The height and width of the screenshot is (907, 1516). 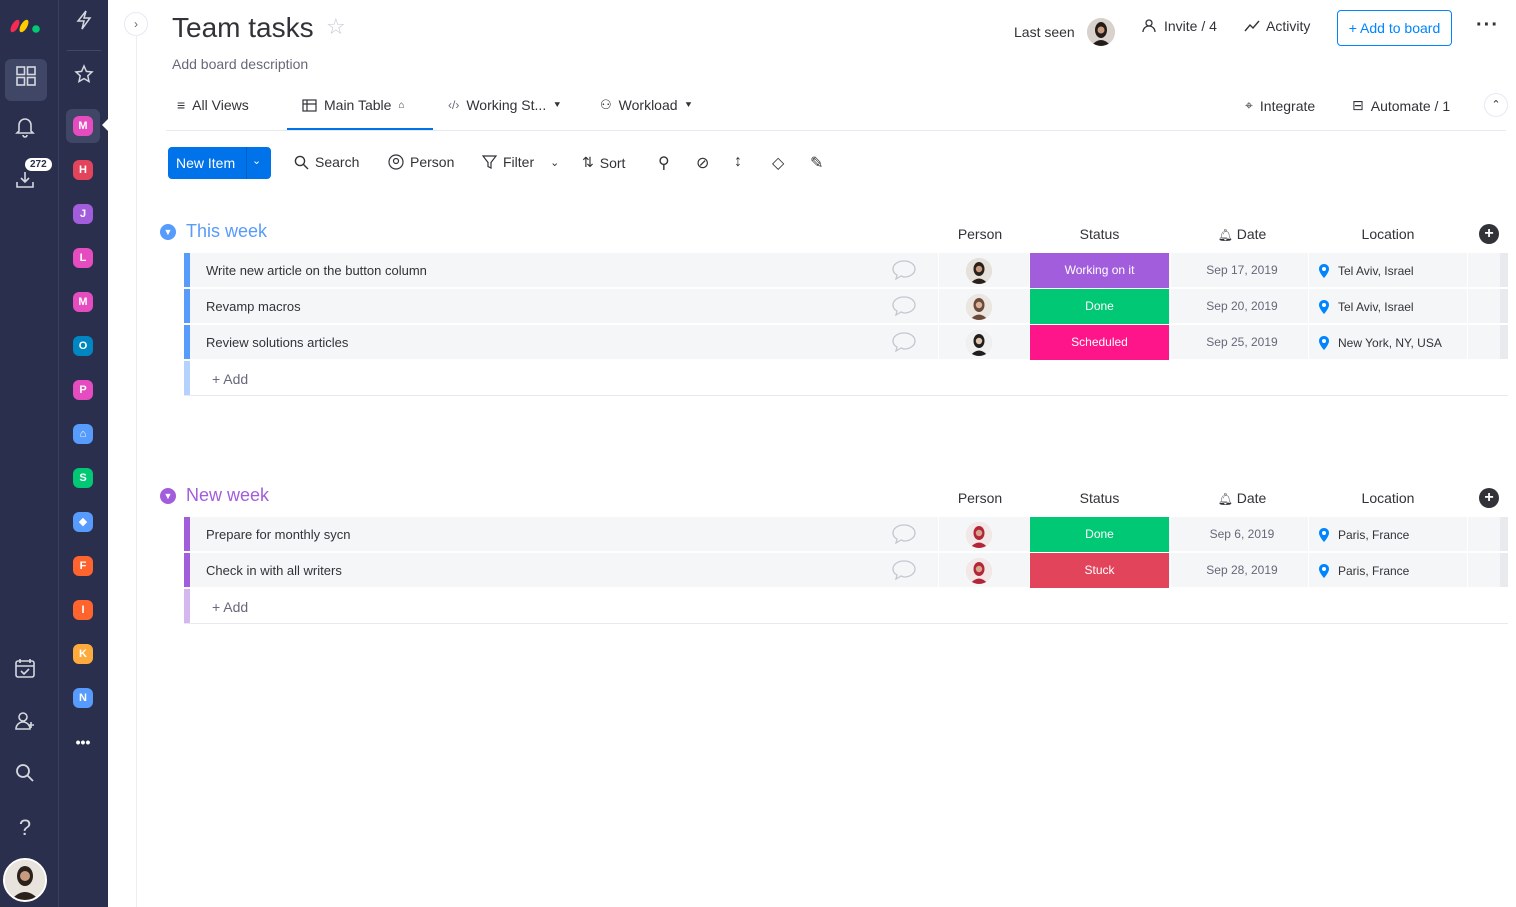 I want to click on edit-icon: ✎, so click(x=816, y=163).